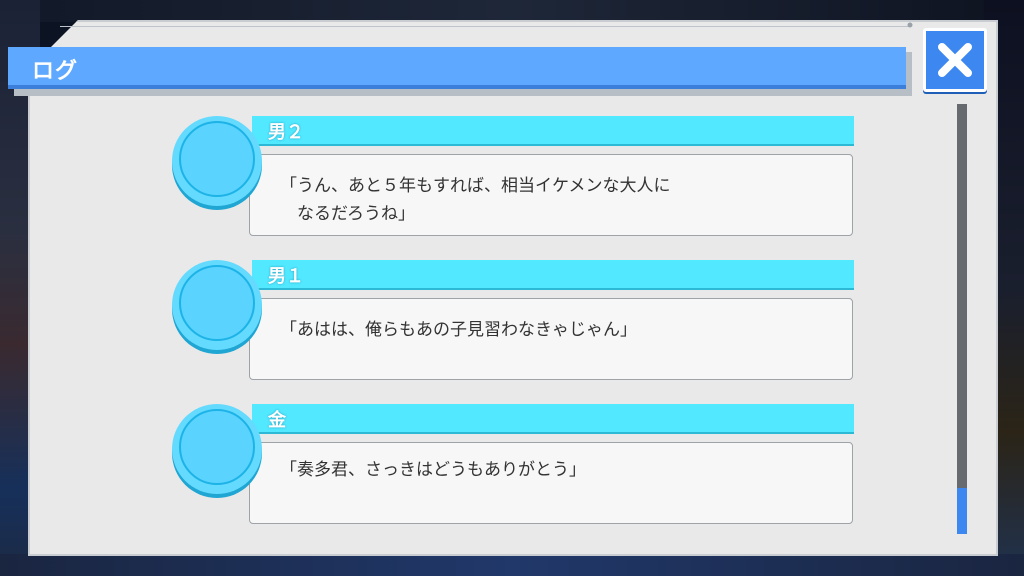 The height and width of the screenshot is (576, 1024). Describe the element at coordinates (962, 319) in the screenshot. I see `scrollbar-track` at that location.